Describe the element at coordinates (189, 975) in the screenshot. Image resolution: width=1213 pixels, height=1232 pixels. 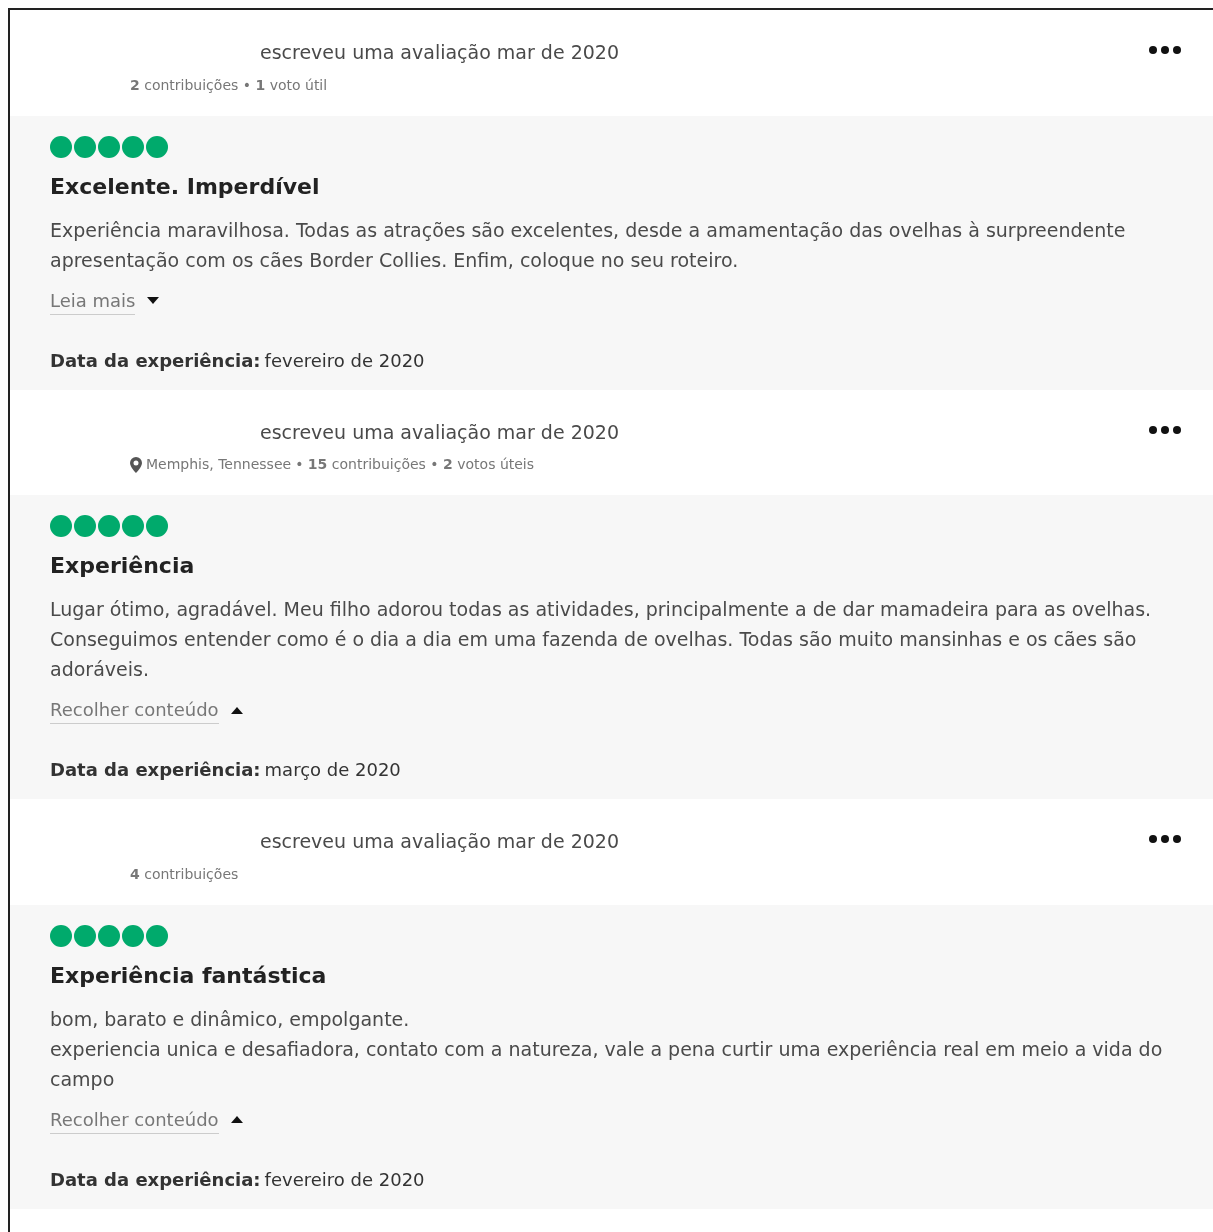
I see `review-title: Experiência fantástica` at that location.